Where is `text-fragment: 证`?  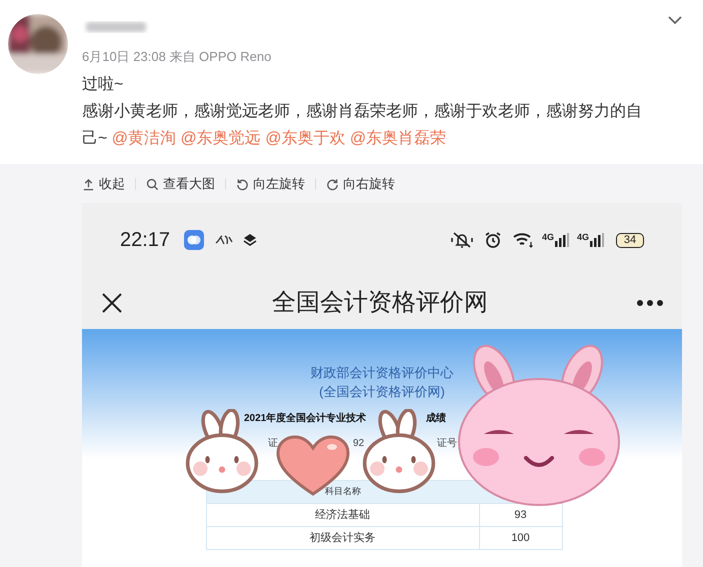 text-fragment: 证 is located at coordinates (273, 444).